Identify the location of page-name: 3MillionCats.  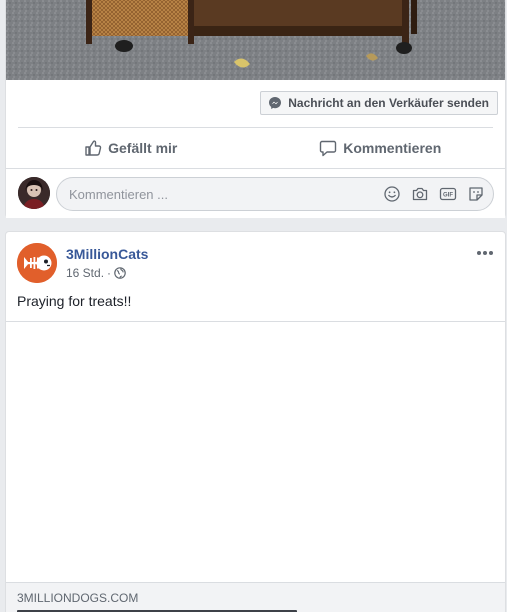
(107, 254).